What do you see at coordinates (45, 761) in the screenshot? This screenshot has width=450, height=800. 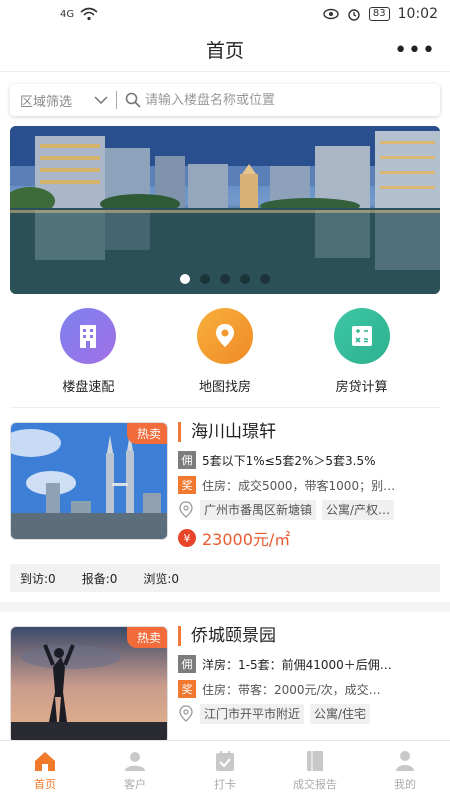 I see `home-icon` at bounding box center [45, 761].